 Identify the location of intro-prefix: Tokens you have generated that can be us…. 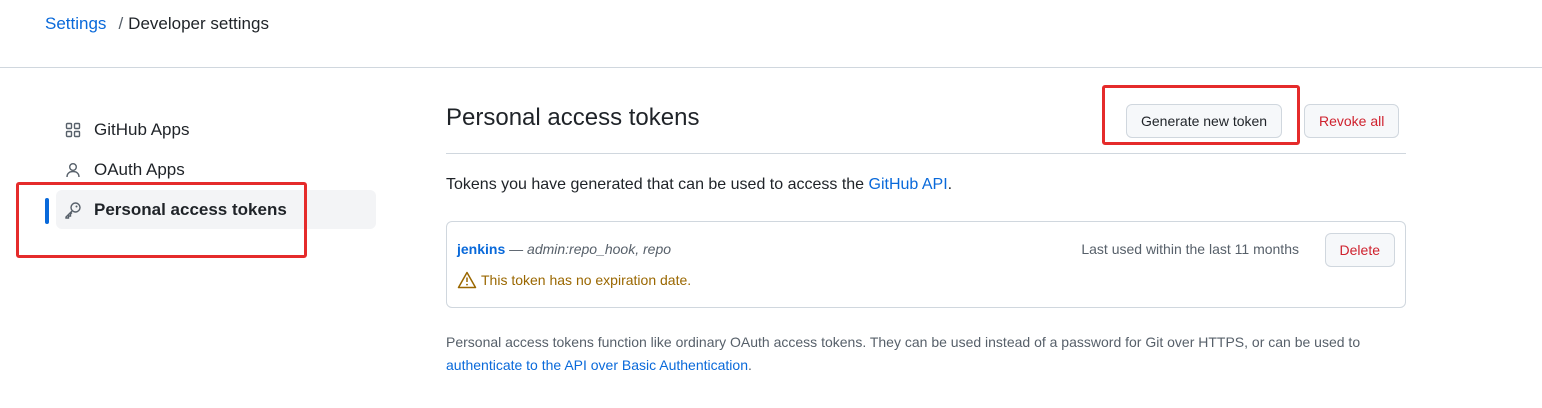
(657, 184).